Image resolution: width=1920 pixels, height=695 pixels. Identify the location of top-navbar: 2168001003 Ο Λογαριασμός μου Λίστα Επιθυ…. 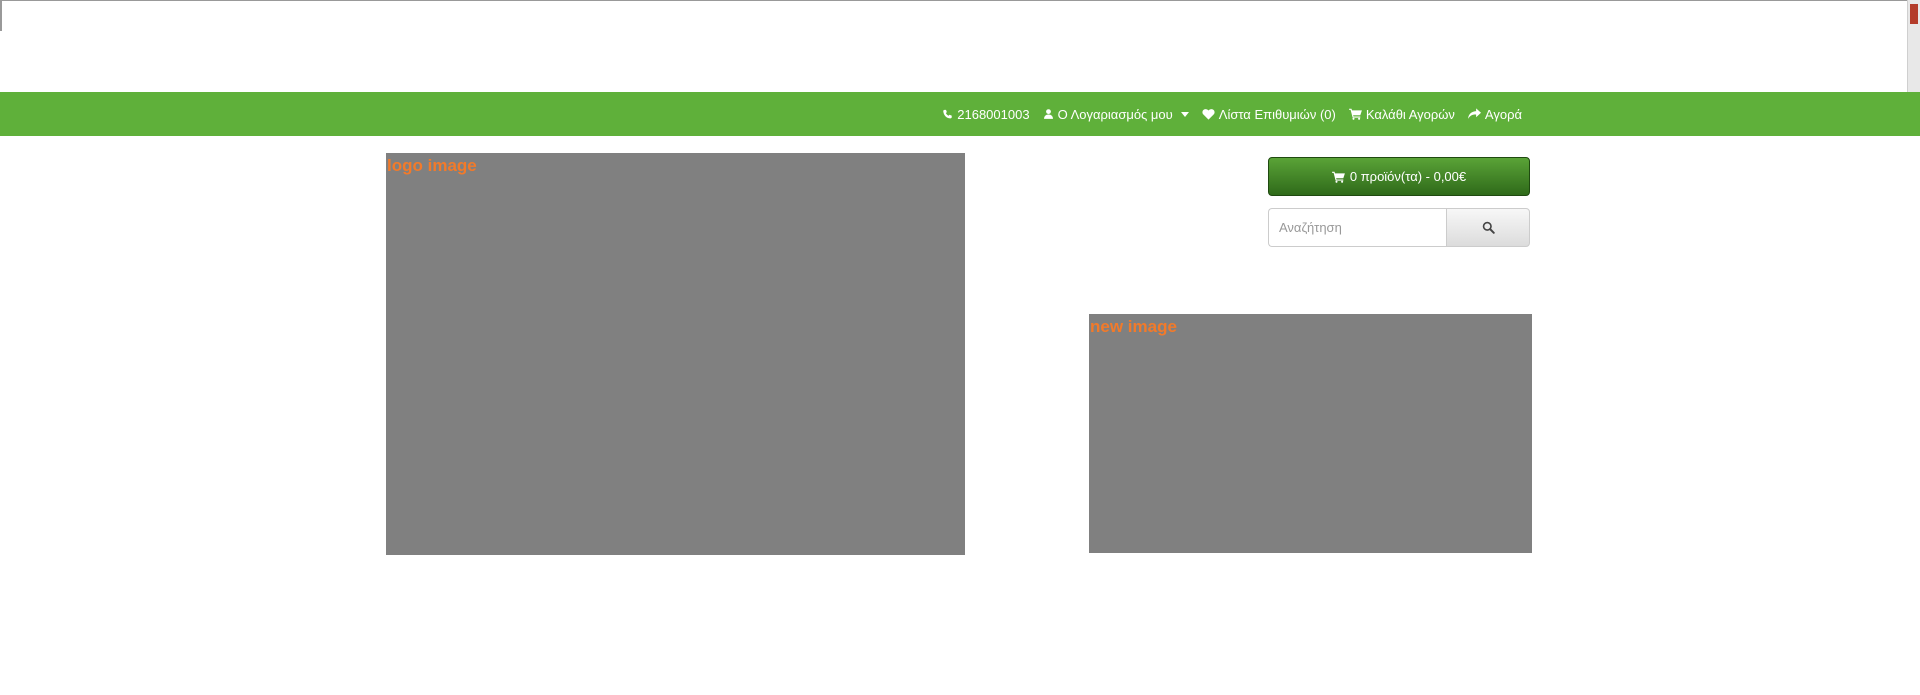
(960, 114).